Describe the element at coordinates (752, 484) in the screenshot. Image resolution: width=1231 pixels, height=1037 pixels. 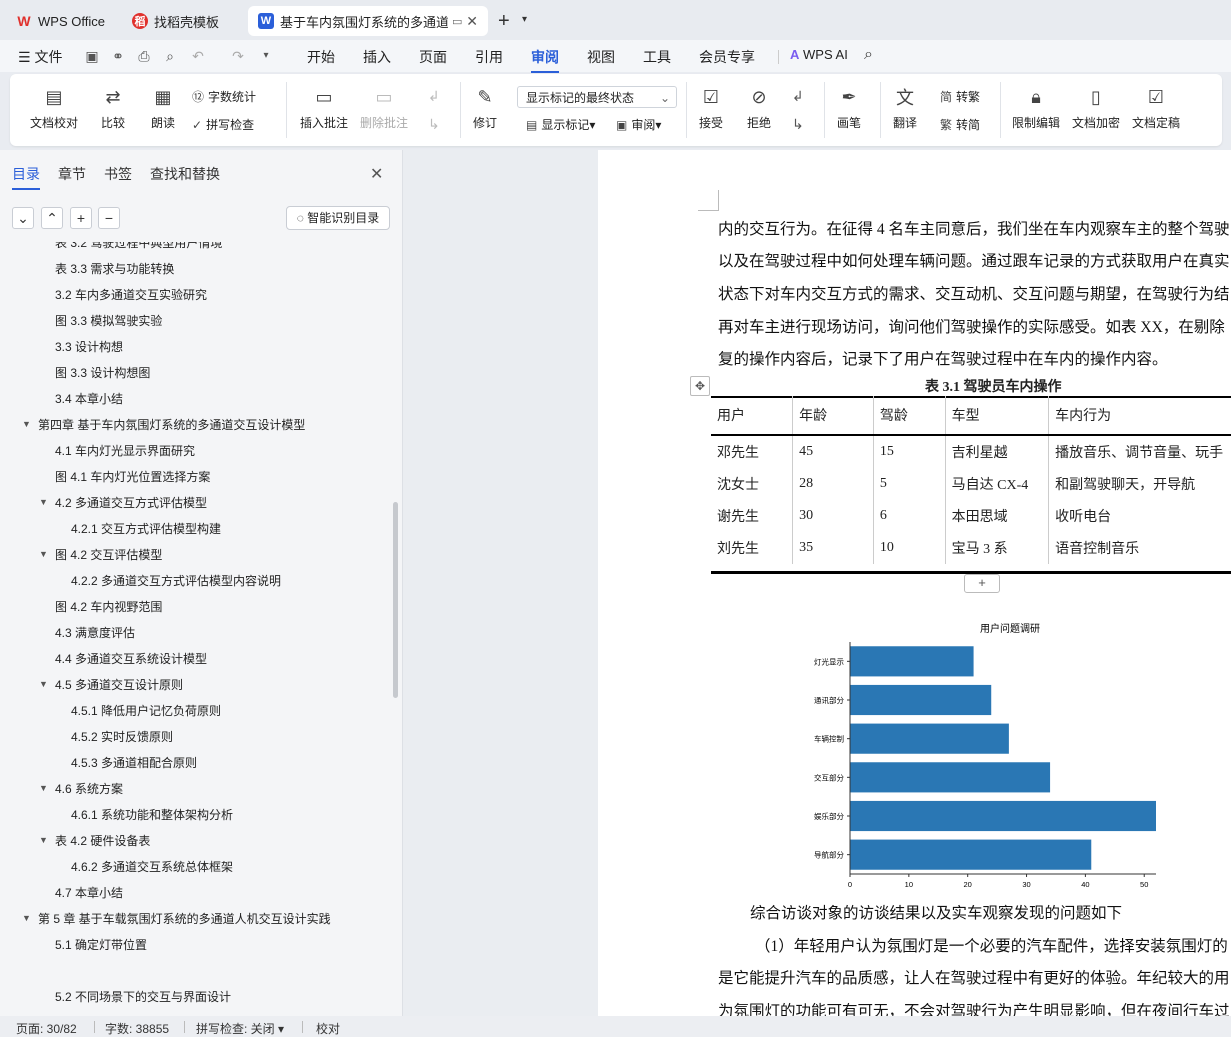
I see `table-cell: 沈女士` at that location.